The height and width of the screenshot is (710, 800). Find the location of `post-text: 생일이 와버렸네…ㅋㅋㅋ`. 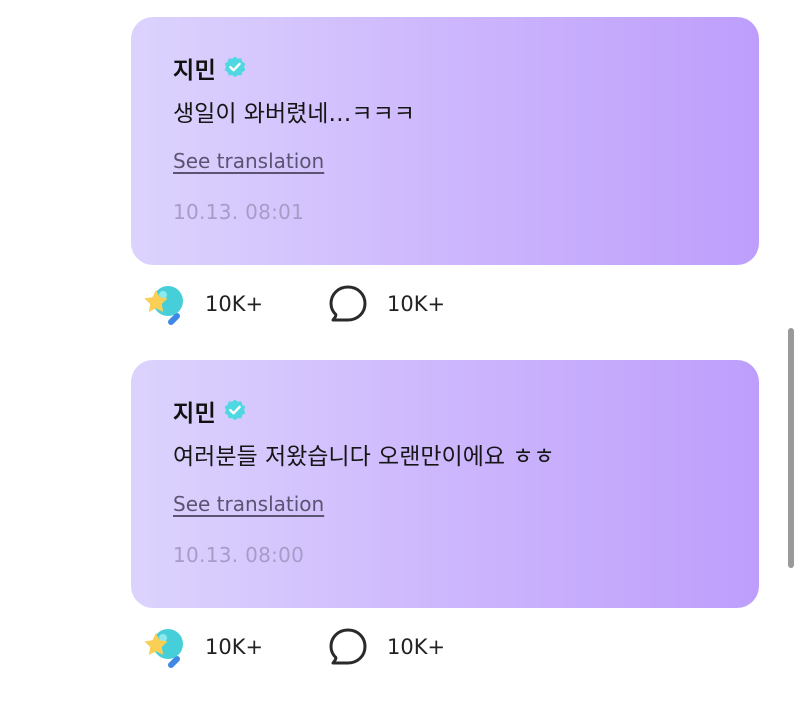

post-text: 생일이 와버렸네…ㅋㅋㅋ is located at coordinates (294, 114).